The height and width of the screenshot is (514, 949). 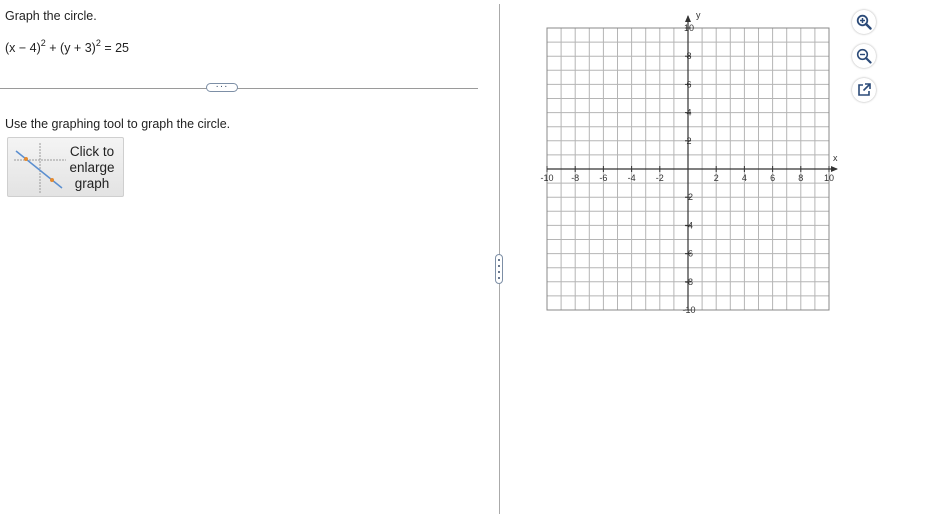 I want to click on equation-part-2: + (y + 3), so click(x=70, y=48).